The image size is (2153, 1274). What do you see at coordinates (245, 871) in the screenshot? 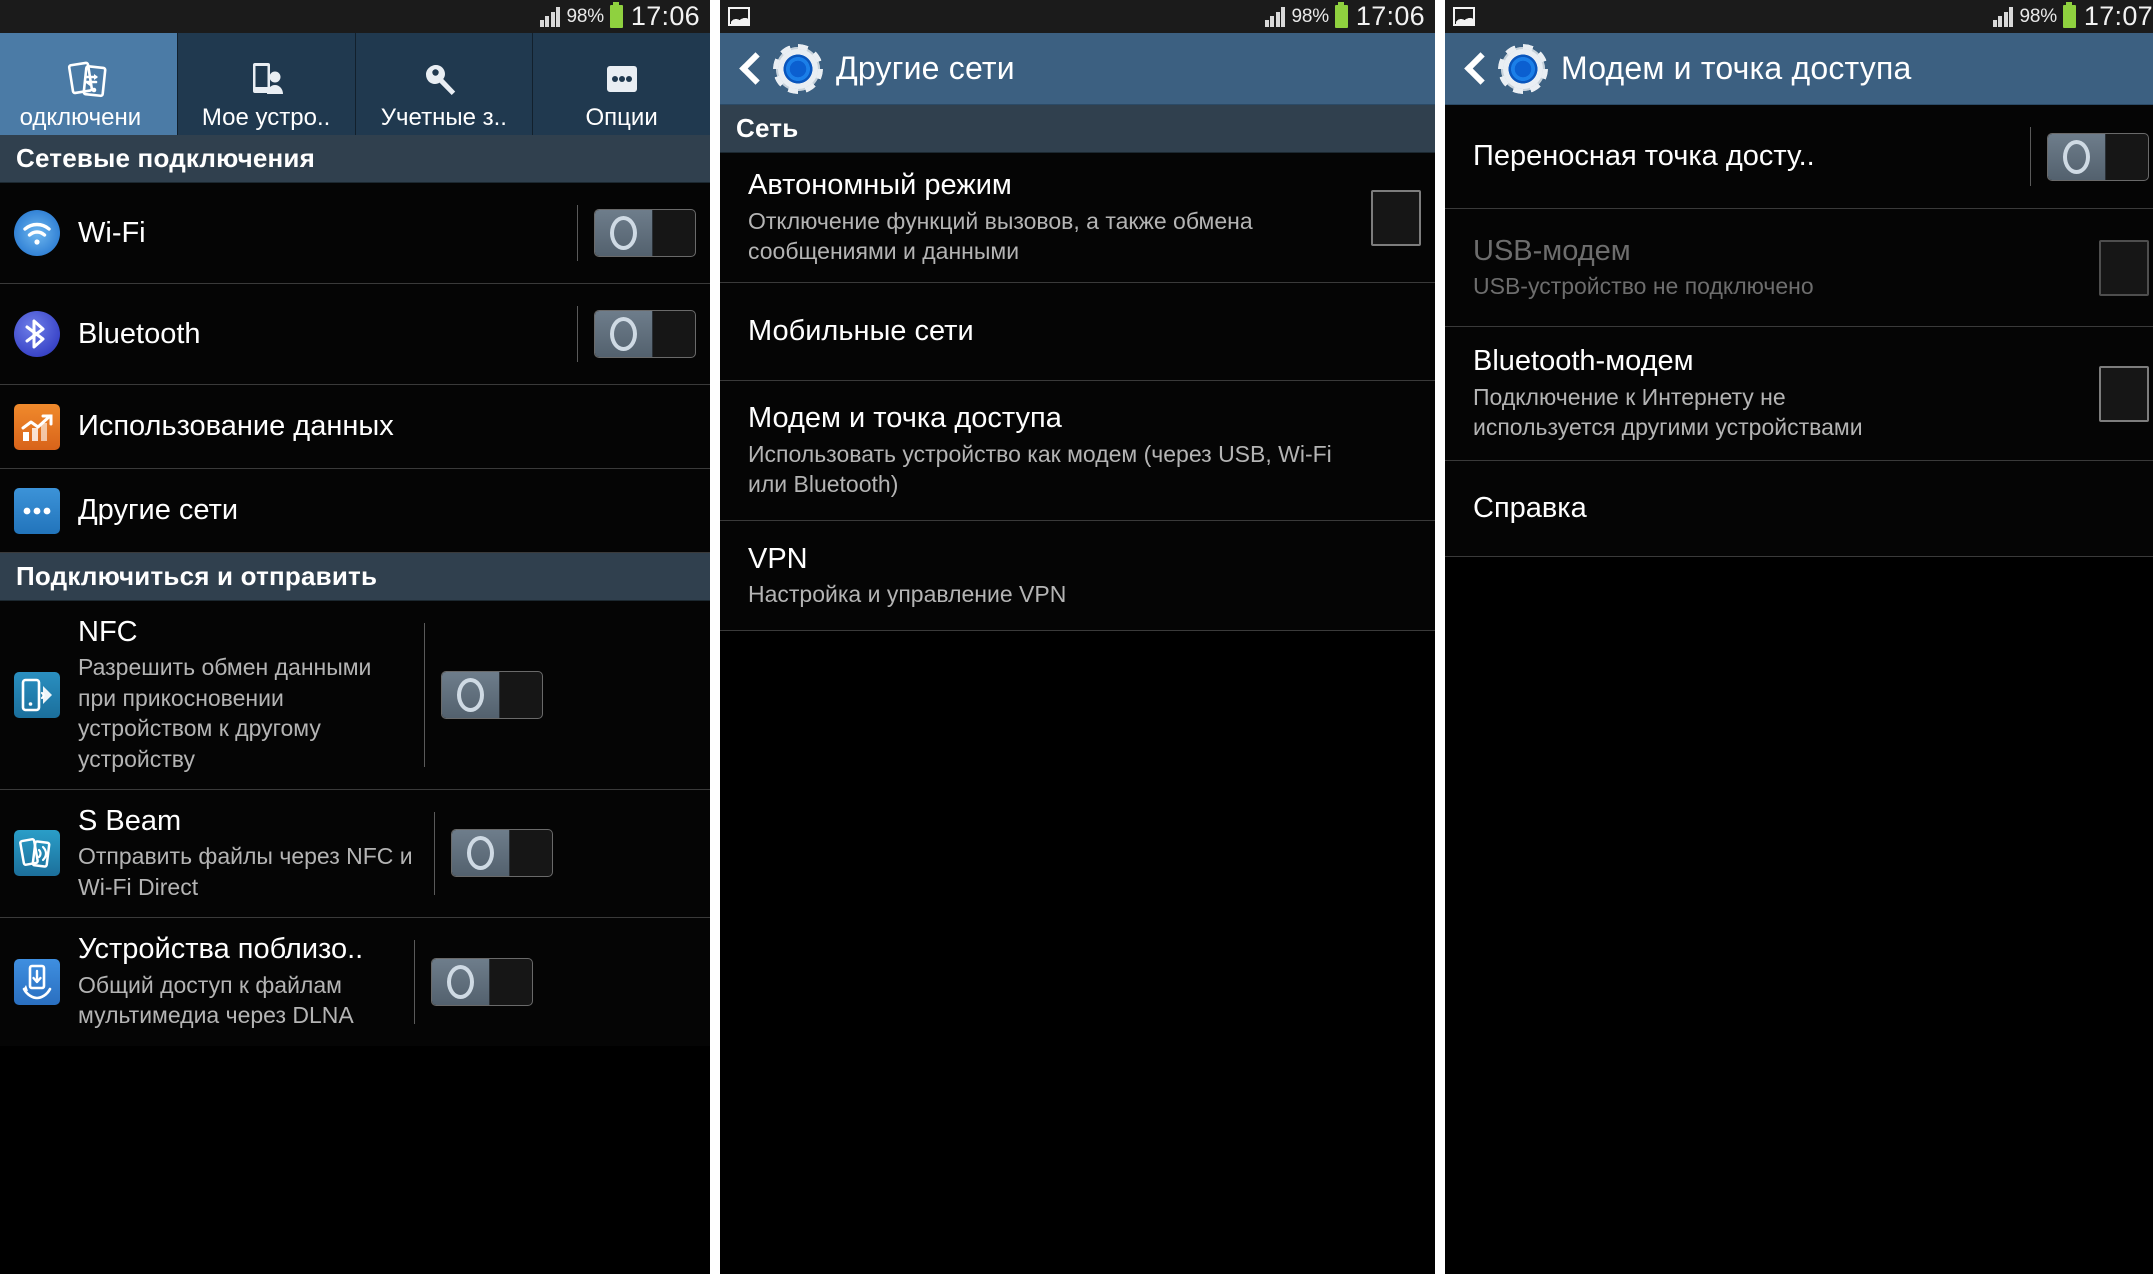
I see `list-item-subtitle: Отправить файлы через NFC и Wi-Fi Direct` at bounding box center [245, 871].